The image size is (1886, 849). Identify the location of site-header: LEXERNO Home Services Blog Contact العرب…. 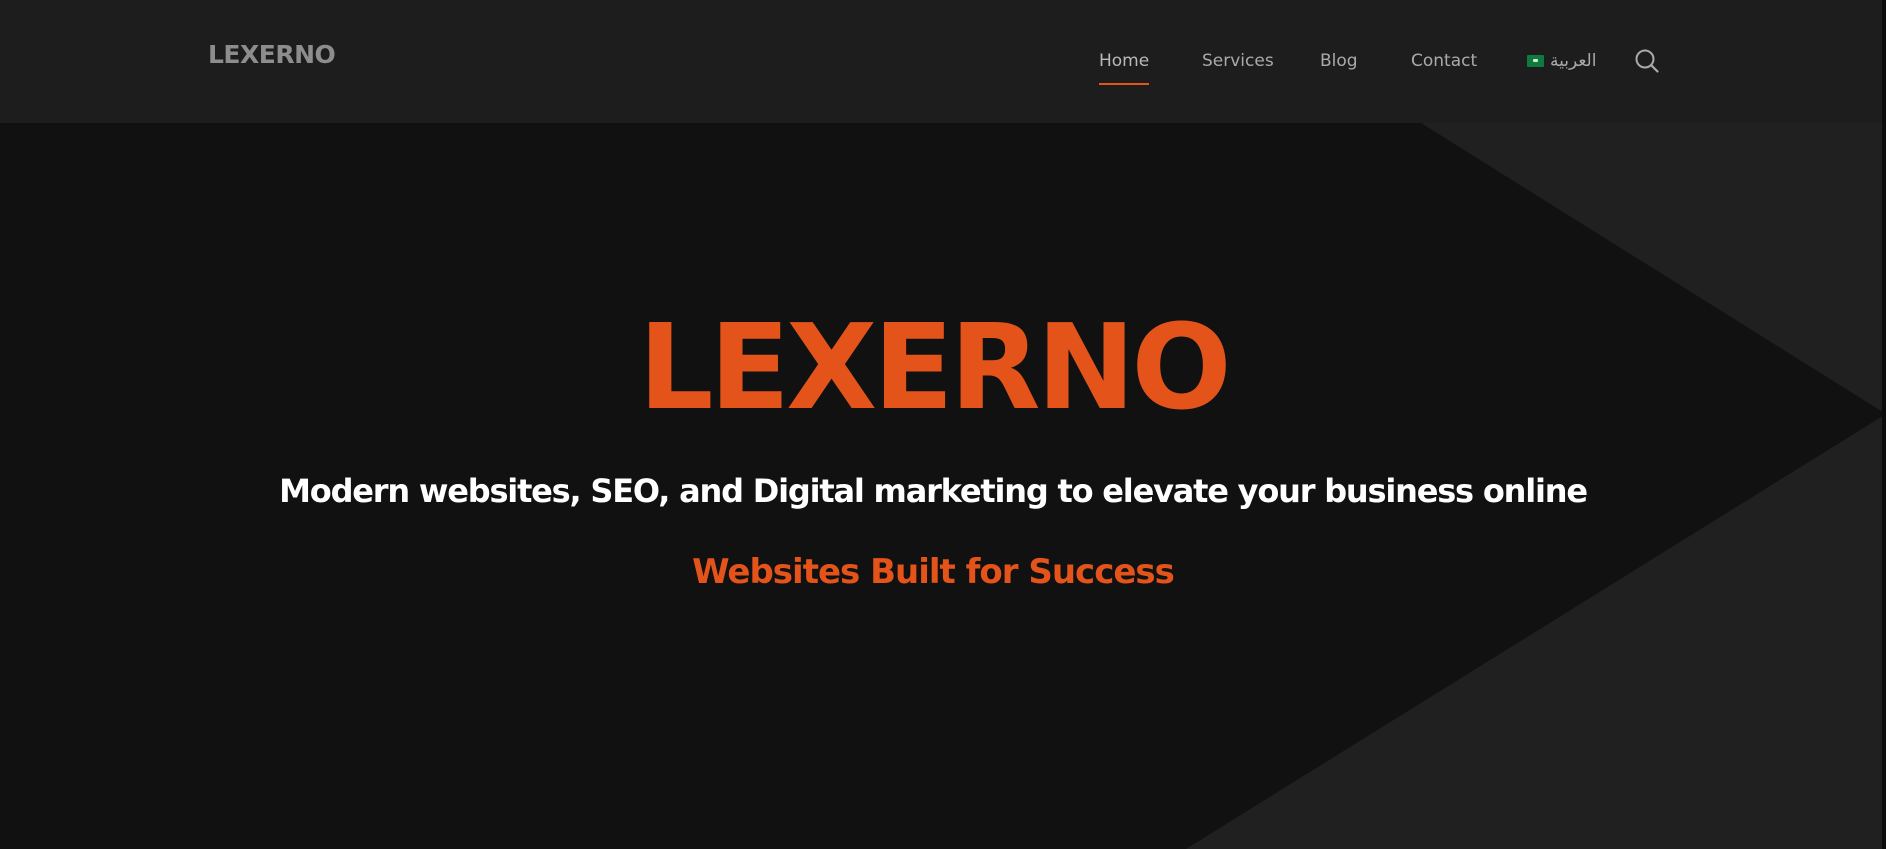
(943, 61).